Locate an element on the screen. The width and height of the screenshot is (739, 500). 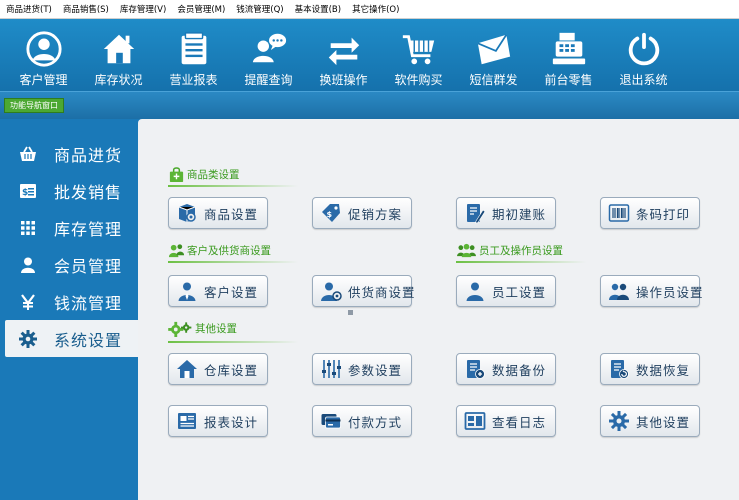
person-icon is located at coordinates (28, 265).